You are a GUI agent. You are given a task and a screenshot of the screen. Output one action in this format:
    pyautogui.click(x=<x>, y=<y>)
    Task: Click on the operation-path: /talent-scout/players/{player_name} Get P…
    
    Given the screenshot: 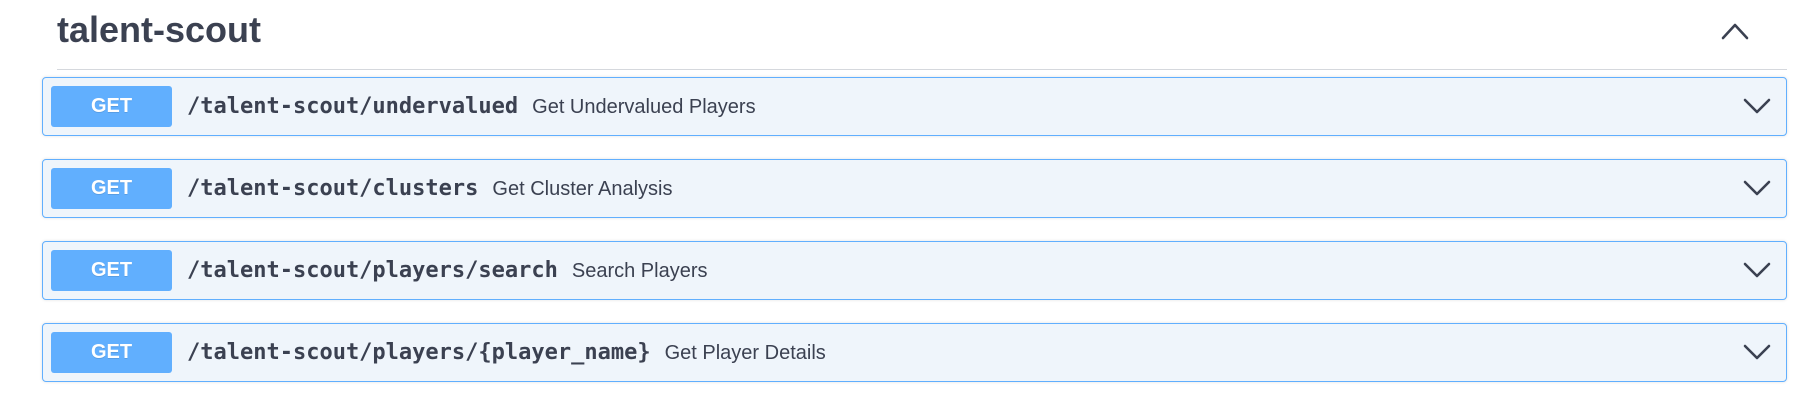 What is the action you would take?
    pyautogui.click(x=506, y=352)
    